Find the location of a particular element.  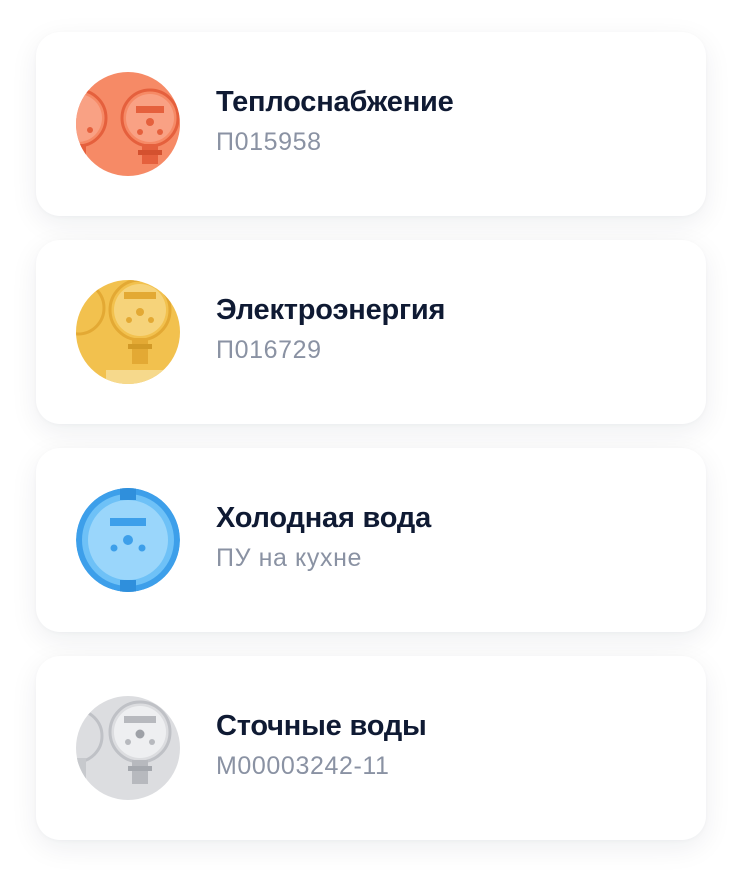

meter-number: П016729 is located at coordinates (269, 350).